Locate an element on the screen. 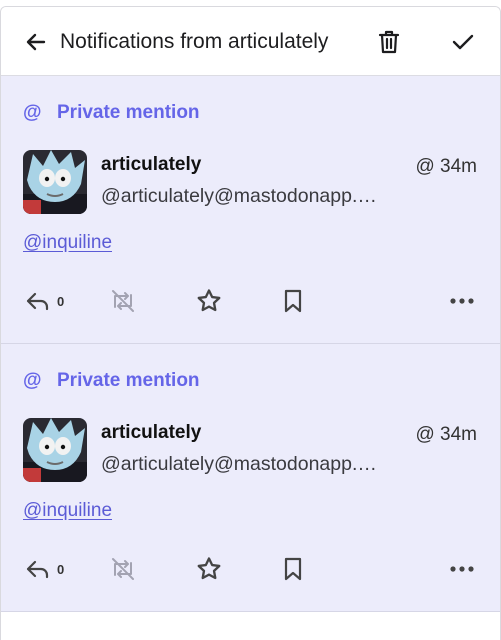 The height and width of the screenshot is (640, 501). trash-icon is located at coordinates (389, 42).